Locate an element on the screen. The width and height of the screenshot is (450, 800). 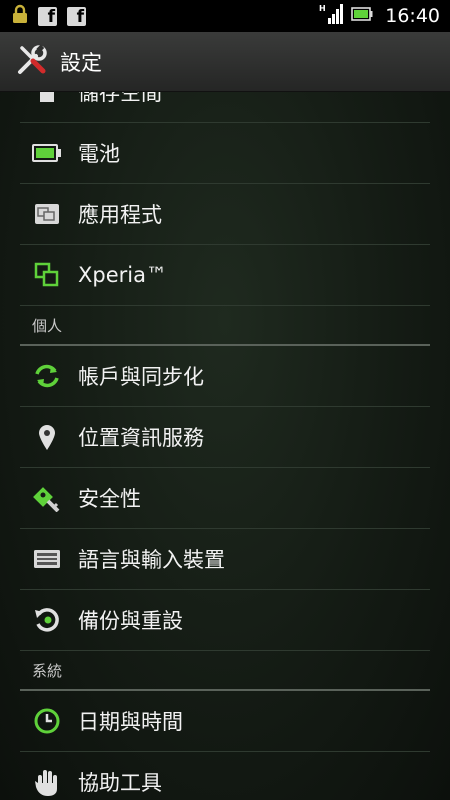
key-icon is located at coordinates (47, 498).